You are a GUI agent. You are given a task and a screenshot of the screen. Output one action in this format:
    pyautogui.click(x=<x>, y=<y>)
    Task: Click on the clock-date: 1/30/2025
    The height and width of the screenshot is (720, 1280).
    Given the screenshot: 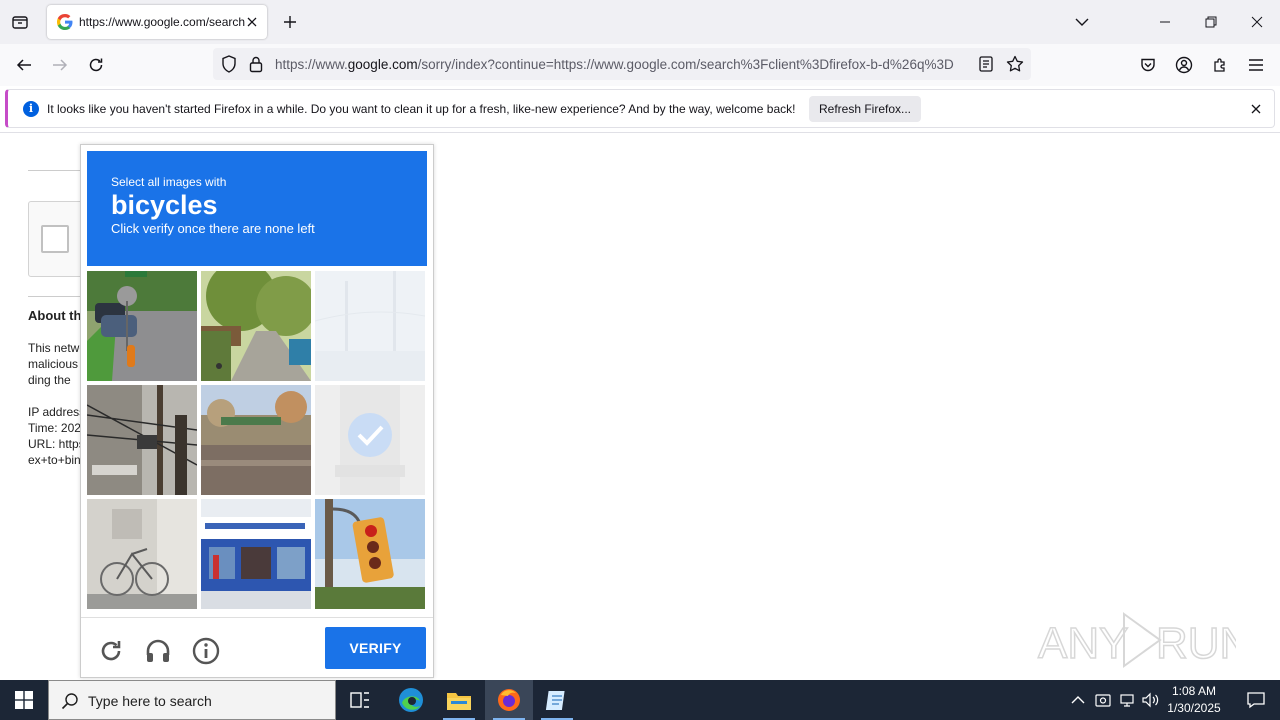 What is the action you would take?
    pyautogui.click(x=1194, y=708)
    